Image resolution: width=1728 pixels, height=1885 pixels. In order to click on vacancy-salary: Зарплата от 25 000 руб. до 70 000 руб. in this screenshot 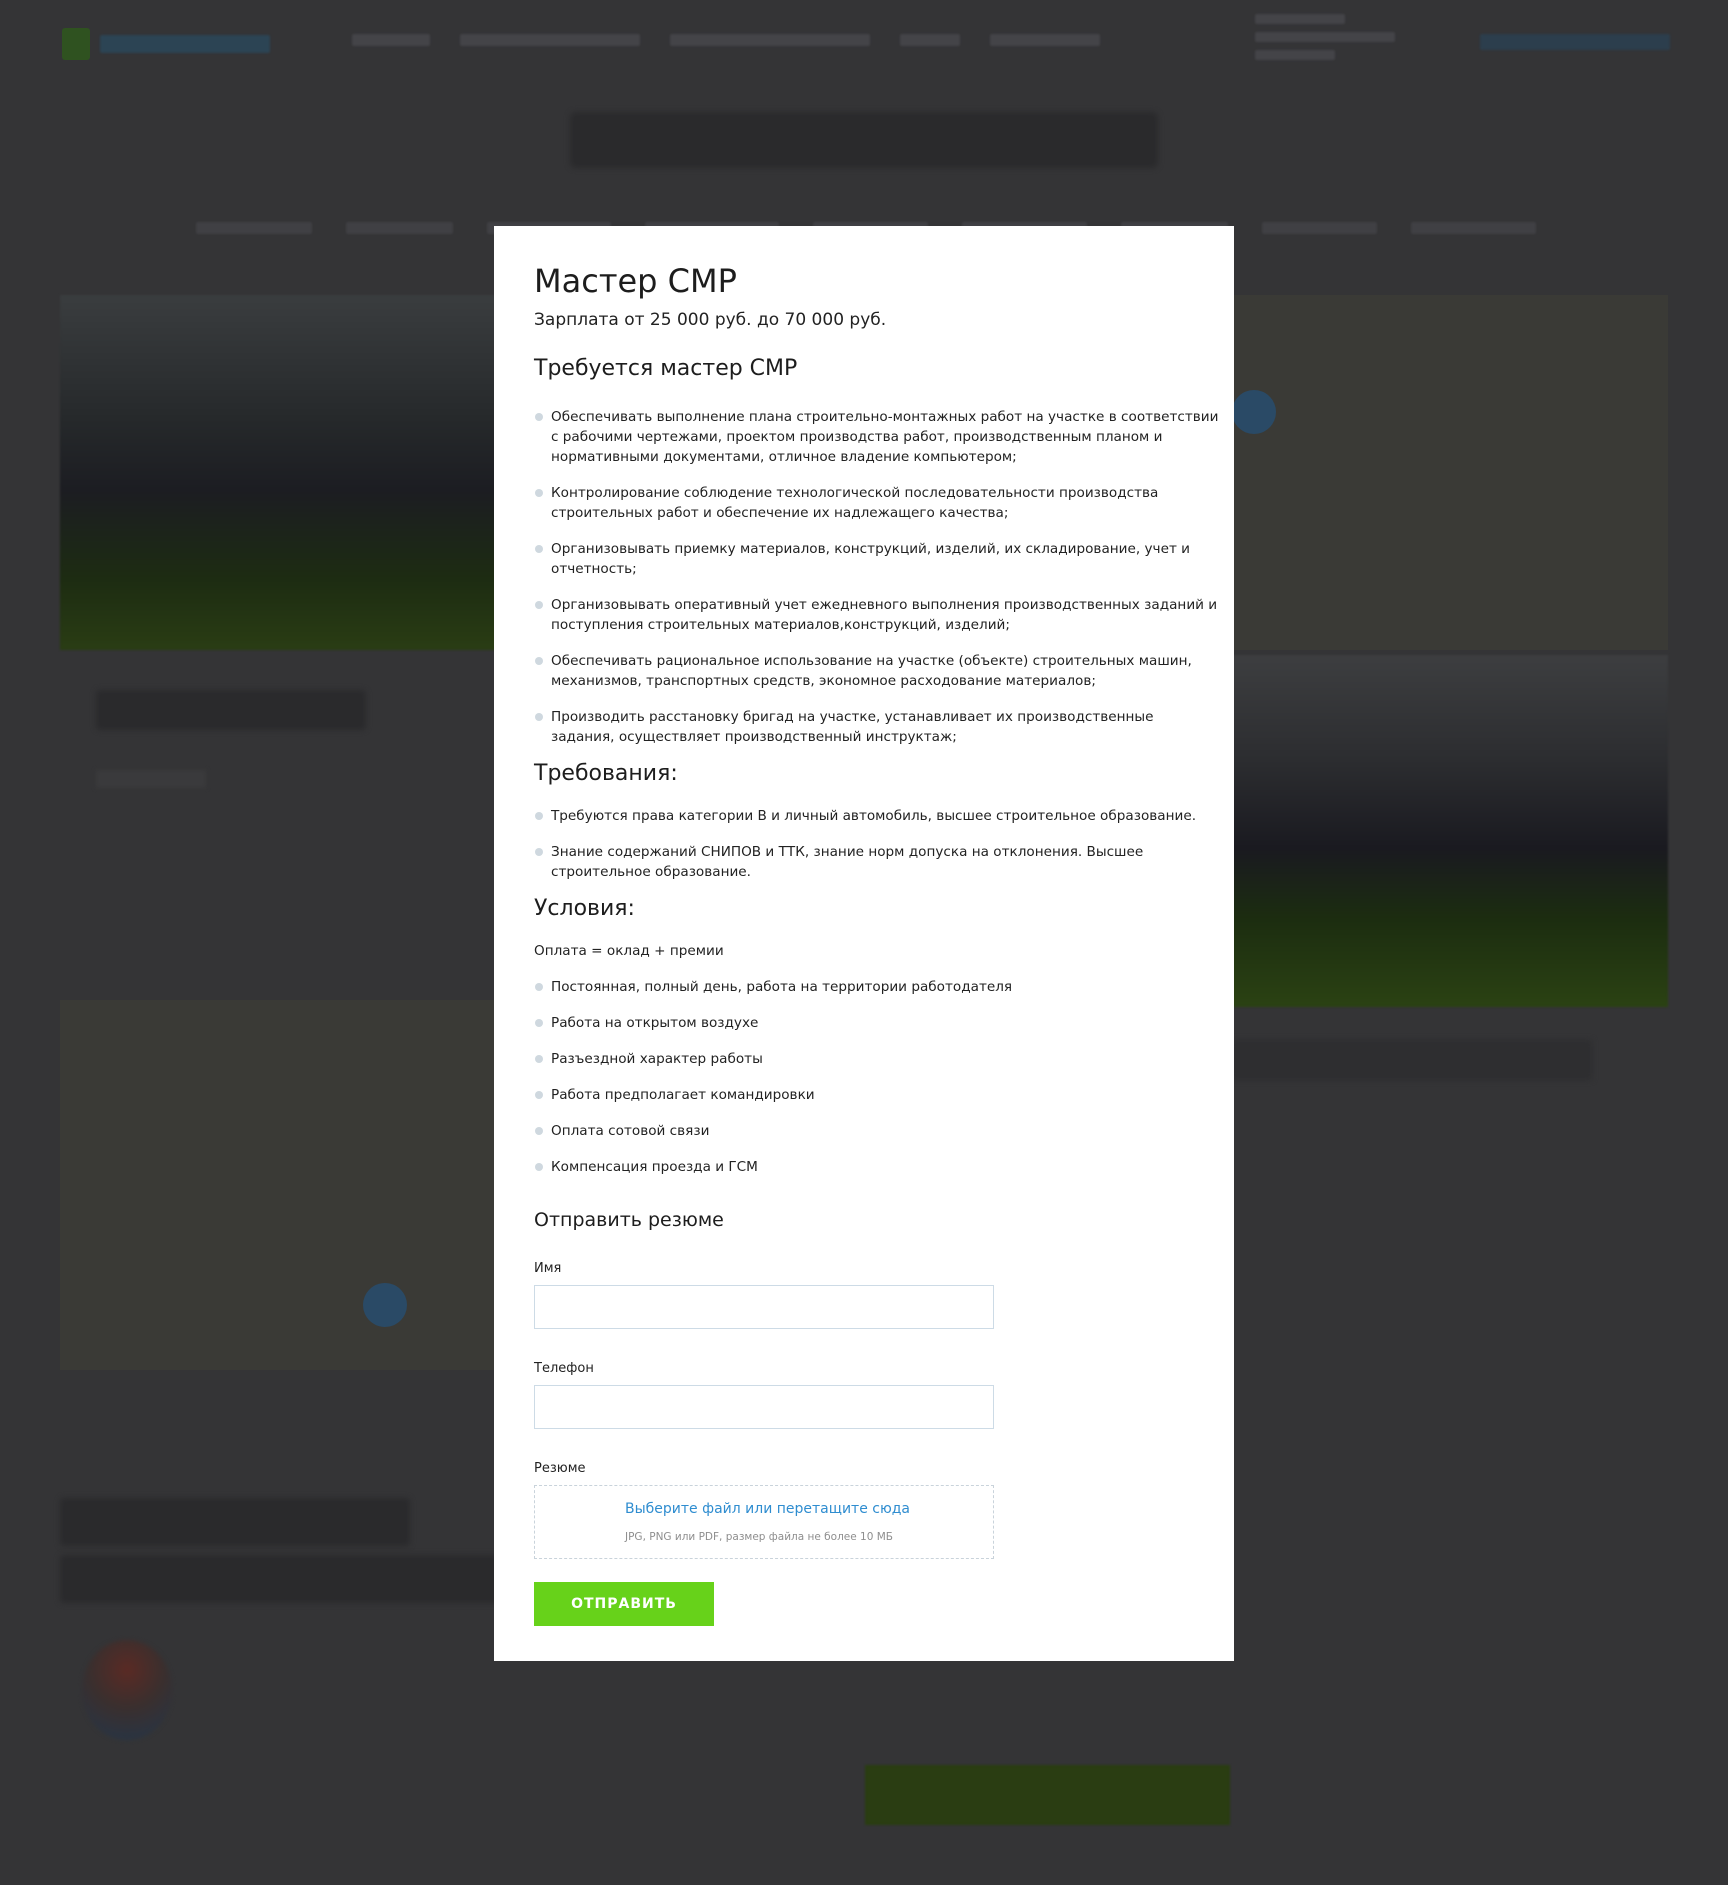, I will do `click(710, 320)`.